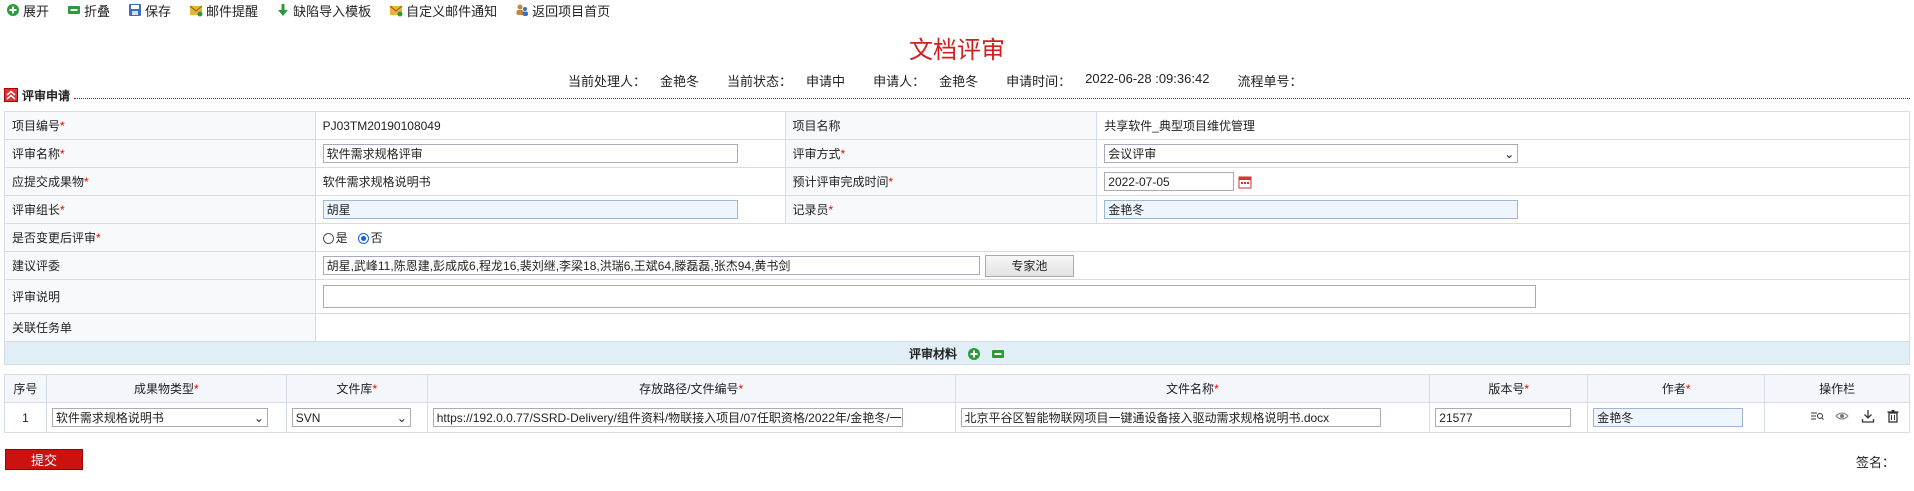 The height and width of the screenshot is (491, 1914). I want to click on review-method-label: 评审方式*, so click(941, 153).